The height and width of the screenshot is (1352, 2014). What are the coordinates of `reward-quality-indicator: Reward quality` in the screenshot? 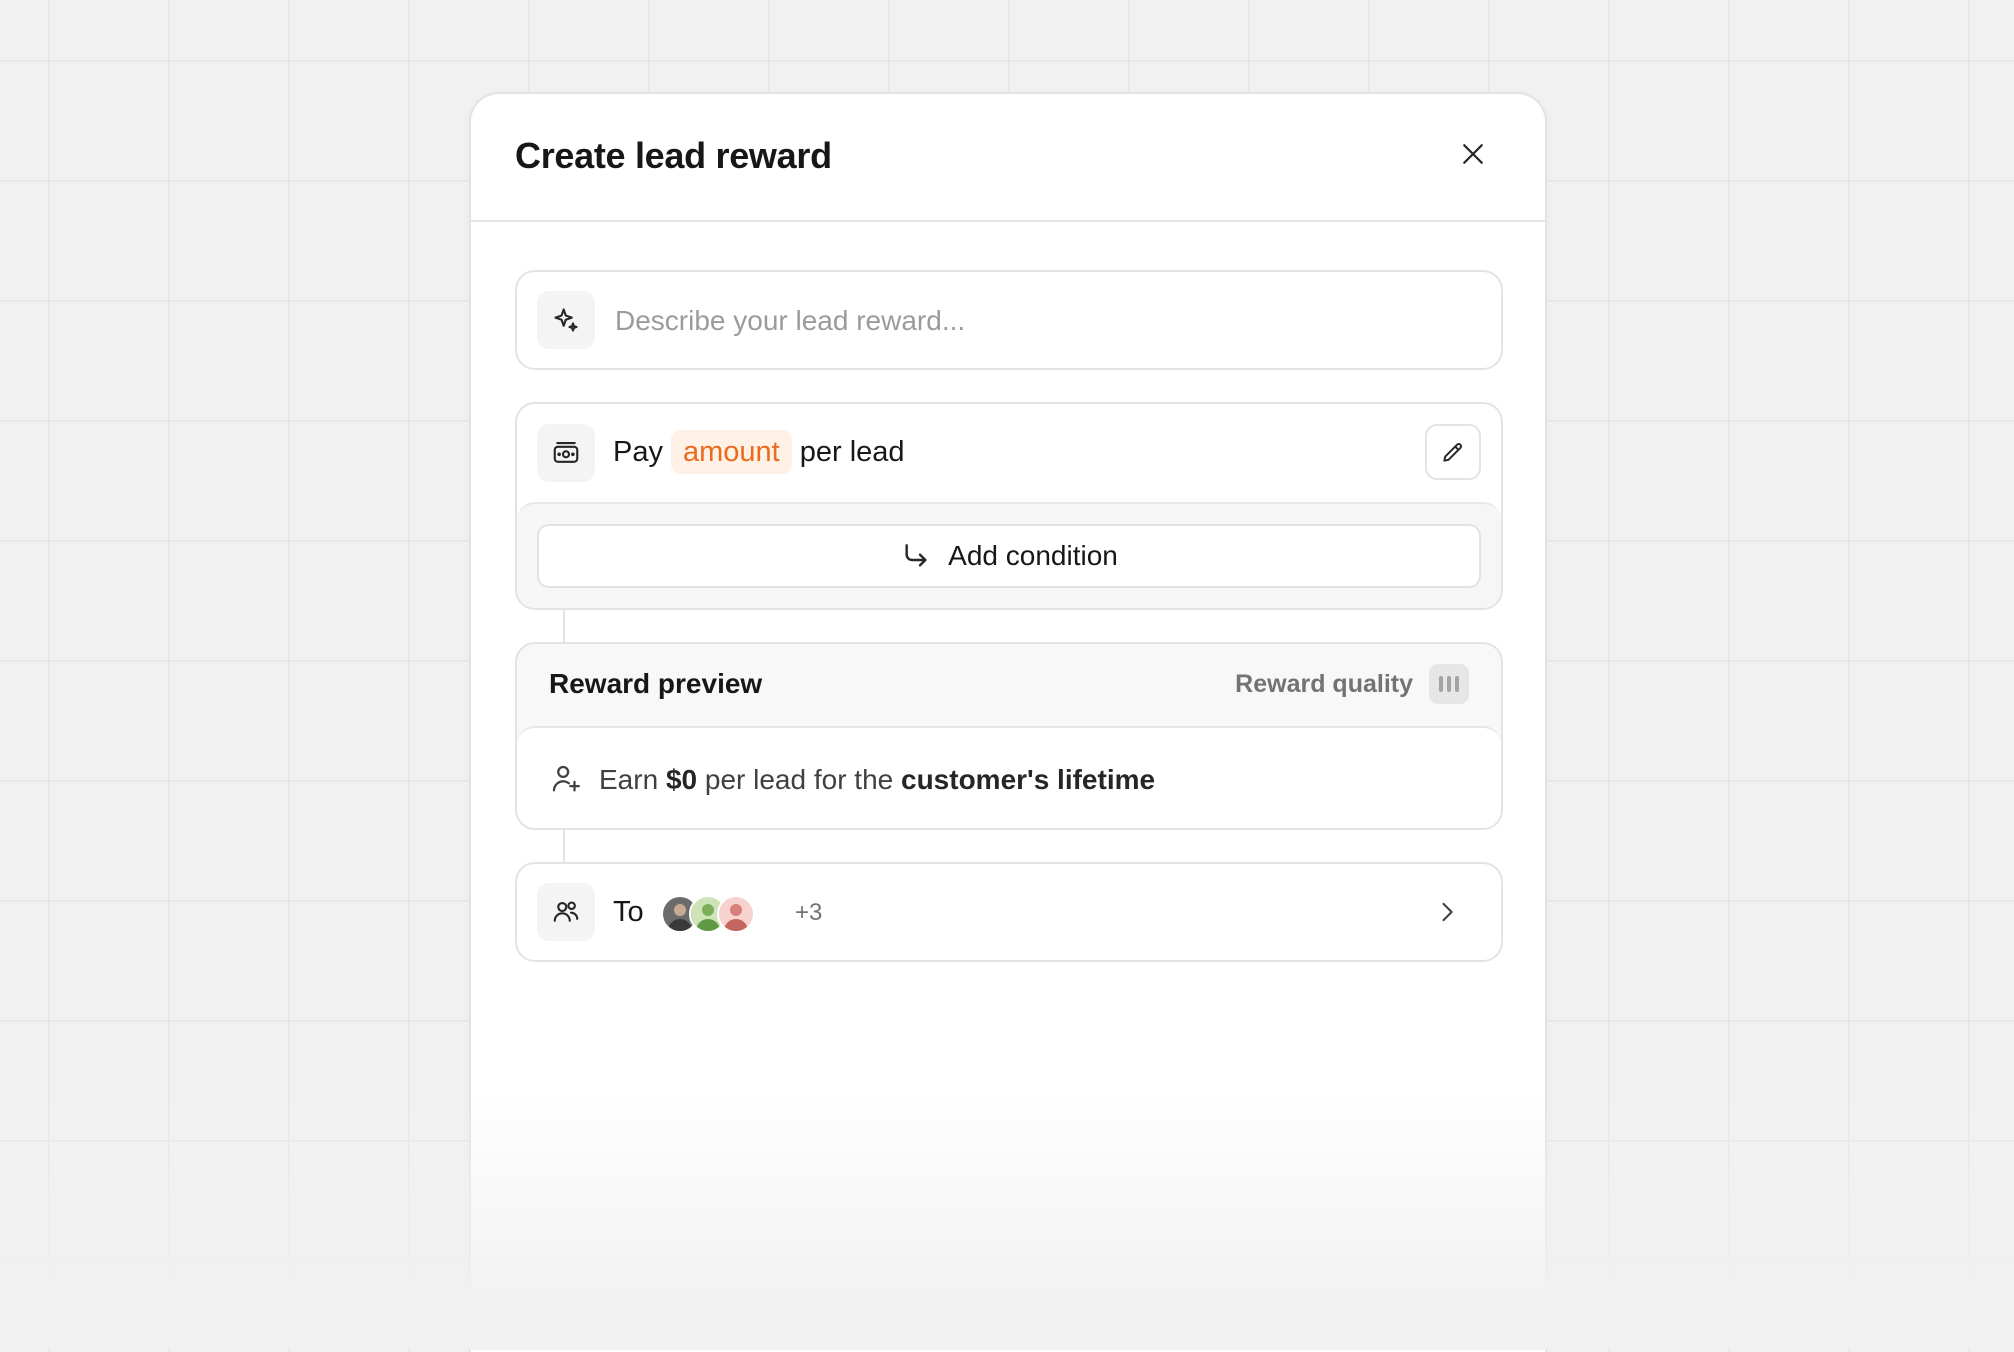 It's located at (1352, 684).